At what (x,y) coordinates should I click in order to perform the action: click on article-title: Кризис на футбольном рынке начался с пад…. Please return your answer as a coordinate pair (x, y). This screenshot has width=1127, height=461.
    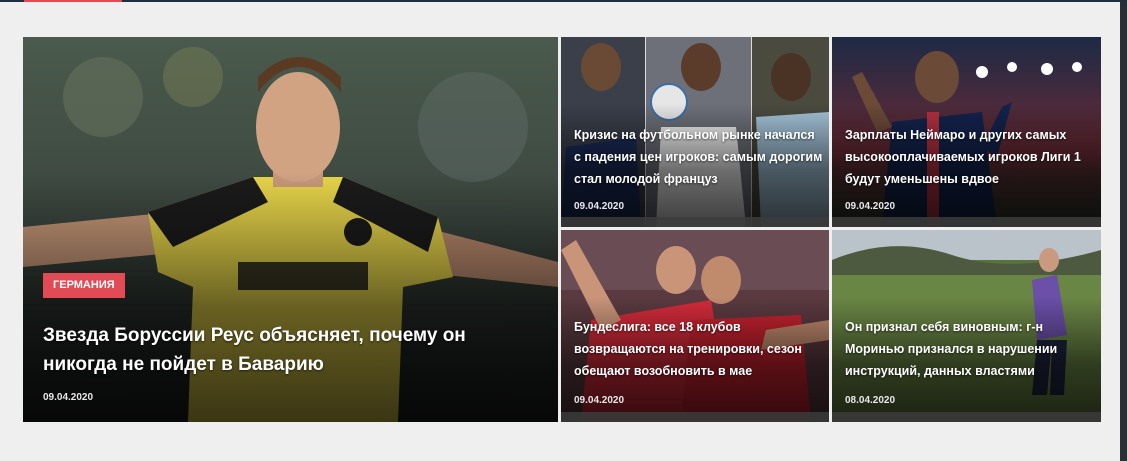
    Looking at the image, I should click on (699, 157).